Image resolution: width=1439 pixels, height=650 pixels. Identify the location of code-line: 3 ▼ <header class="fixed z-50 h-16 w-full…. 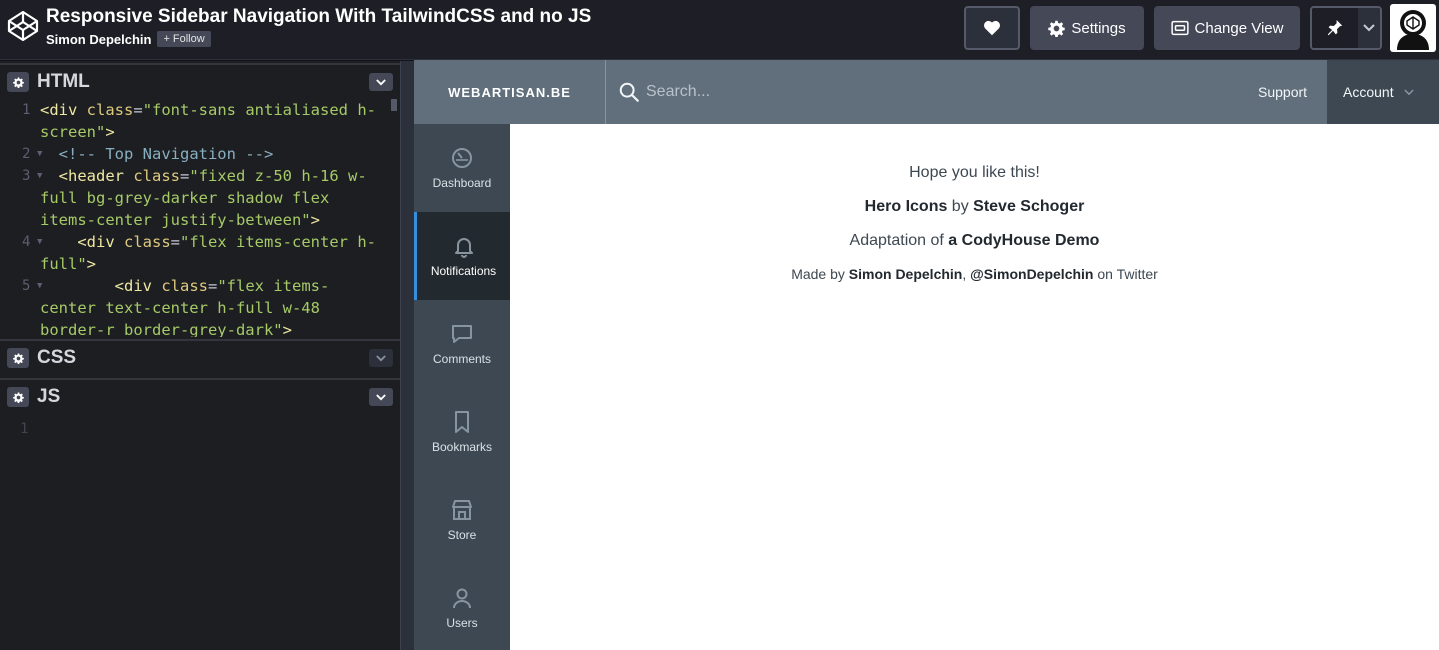
(200, 198).